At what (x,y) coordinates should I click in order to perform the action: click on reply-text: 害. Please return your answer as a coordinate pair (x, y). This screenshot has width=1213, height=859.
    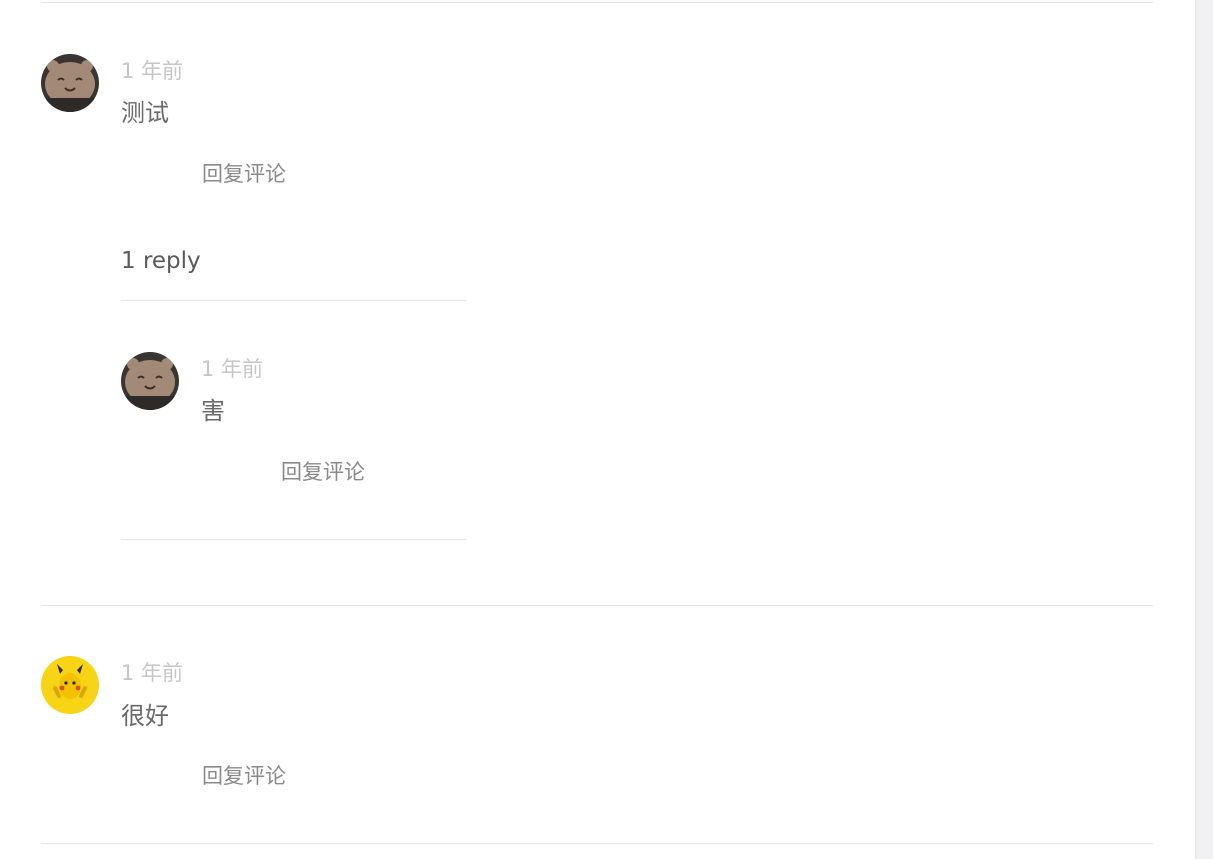
    Looking at the image, I should click on (213, 411).